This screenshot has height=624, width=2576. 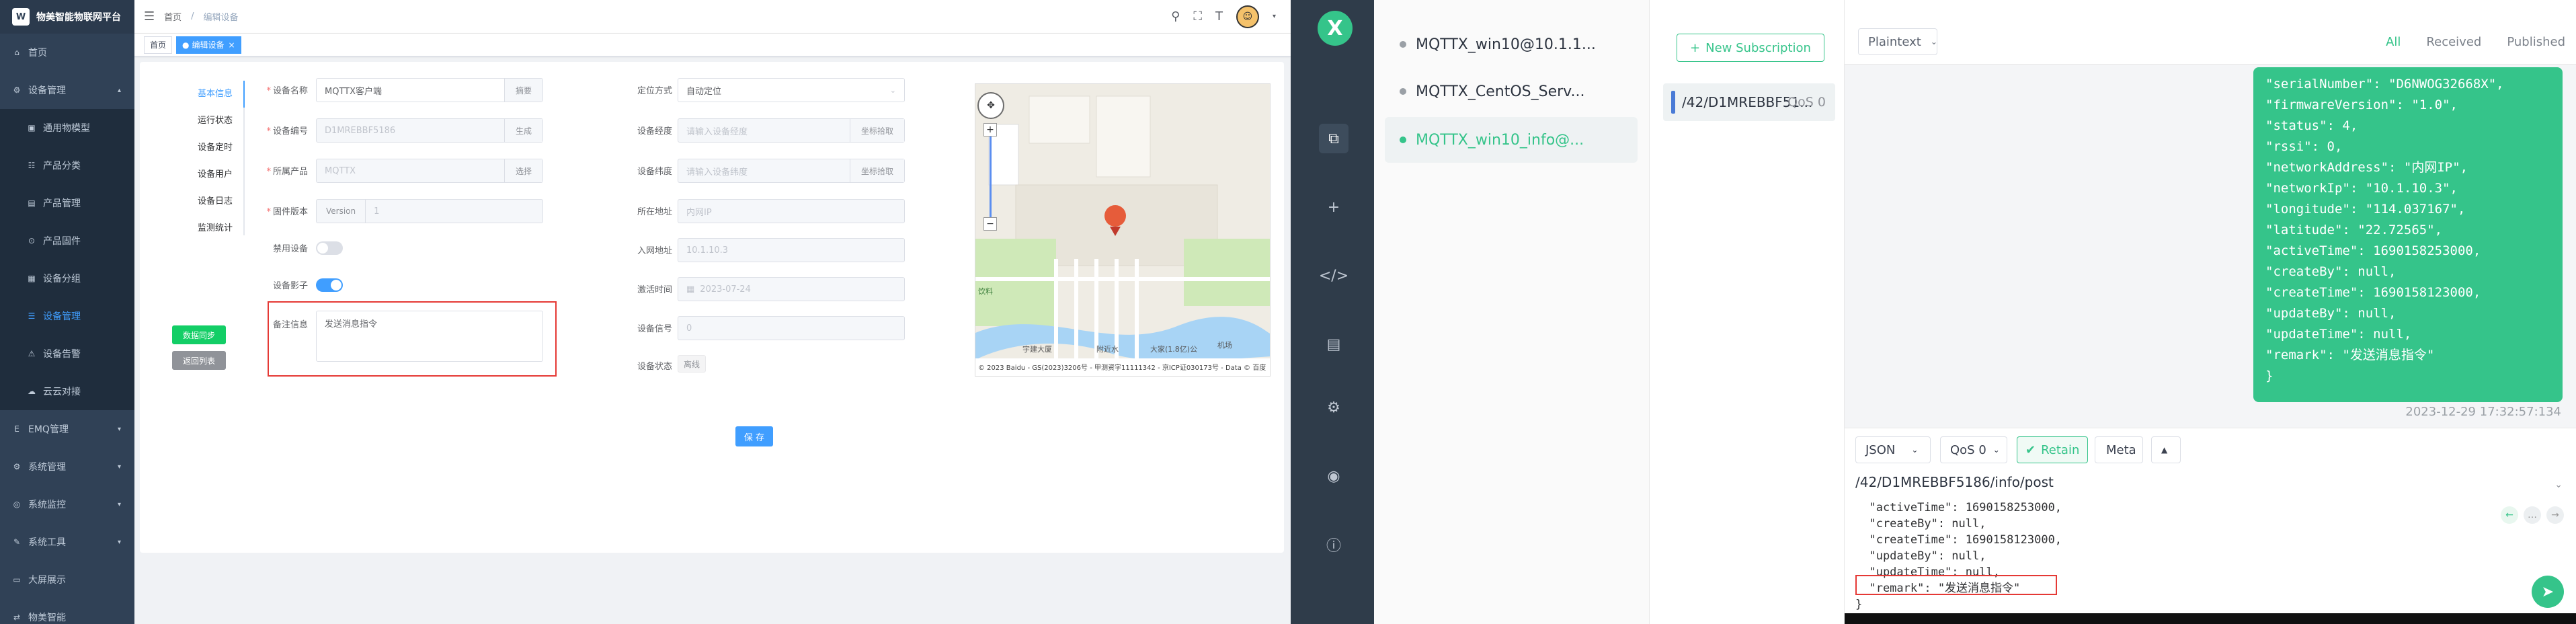 What do you see at coordinates (2393, 42) in the screenshot?
I see `filter-all: All` at bounding box center [2393, 42].